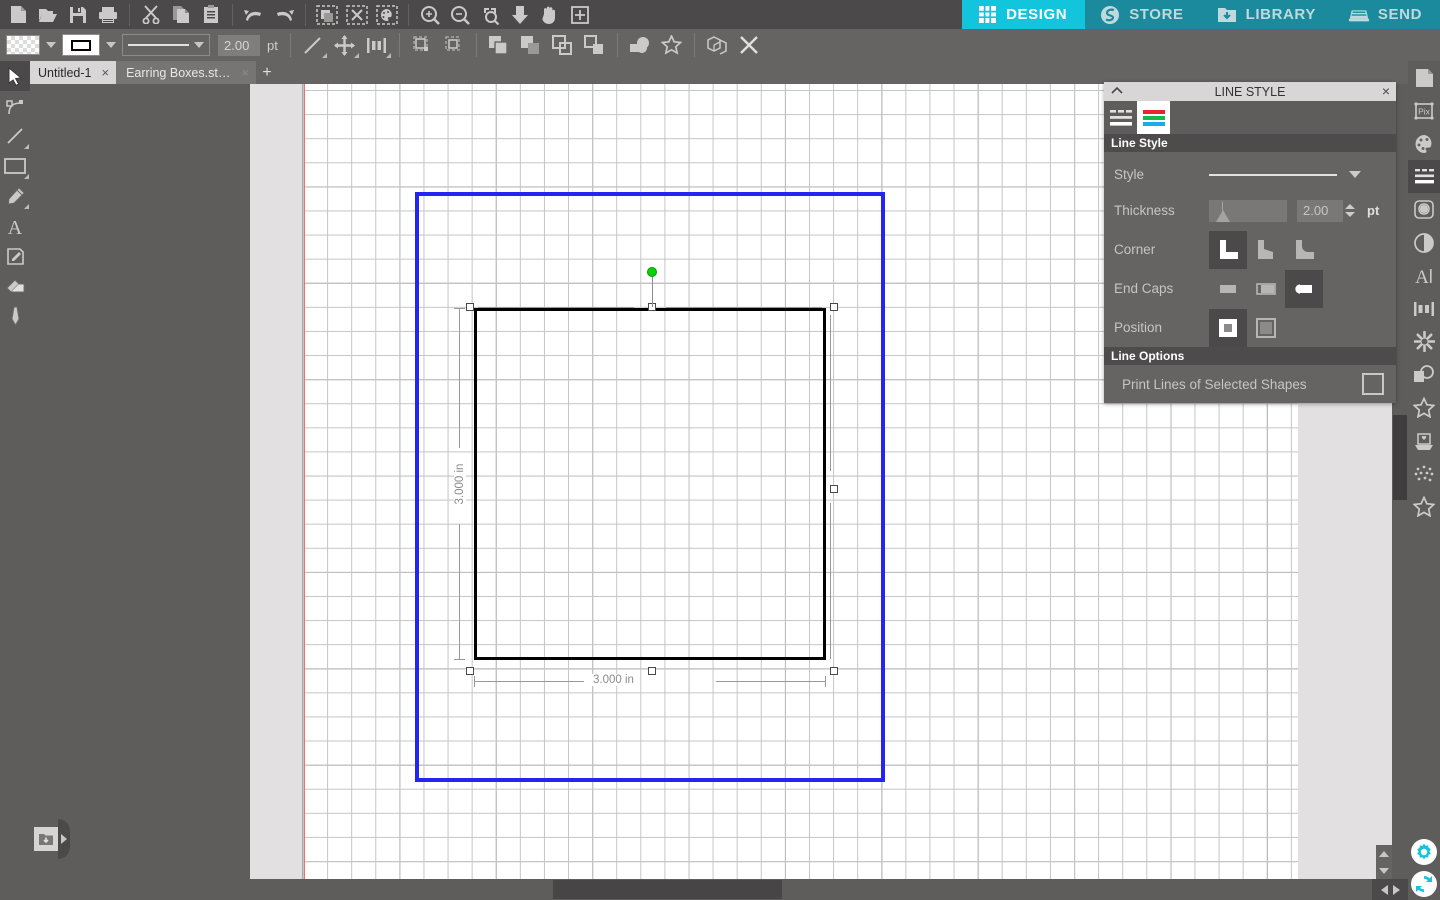  What do you see at coordinates (46, 839) in the screenshot?
I see `library-tray-icon` at bounding box center [46, 839].